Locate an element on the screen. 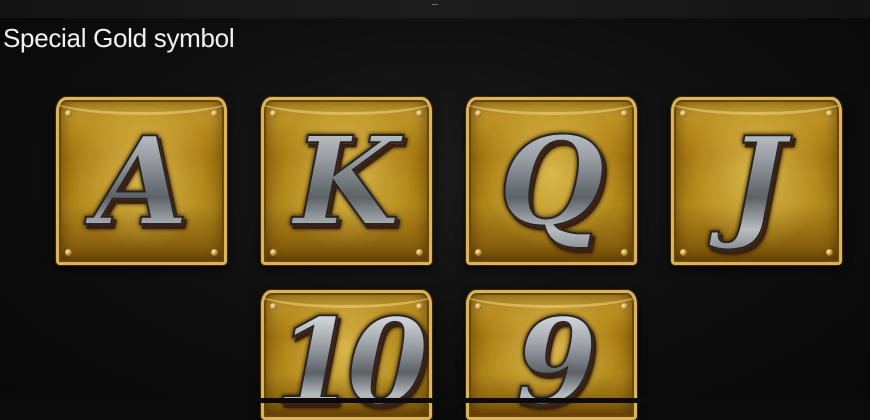 The width and height of the screenshot is (870, 420). symbol-tile-q: Q is located at coordinates (551, 181).